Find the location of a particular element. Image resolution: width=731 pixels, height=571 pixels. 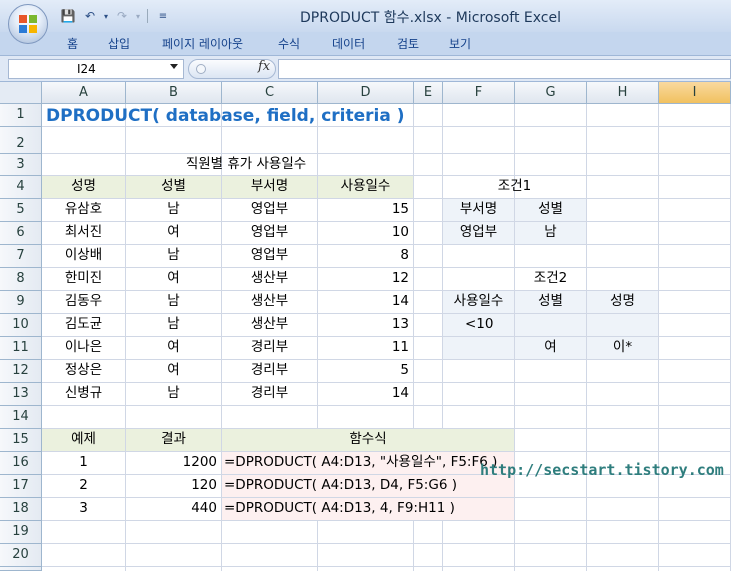

criteria1-header: 부서명 is located at coordinates (478, 210).